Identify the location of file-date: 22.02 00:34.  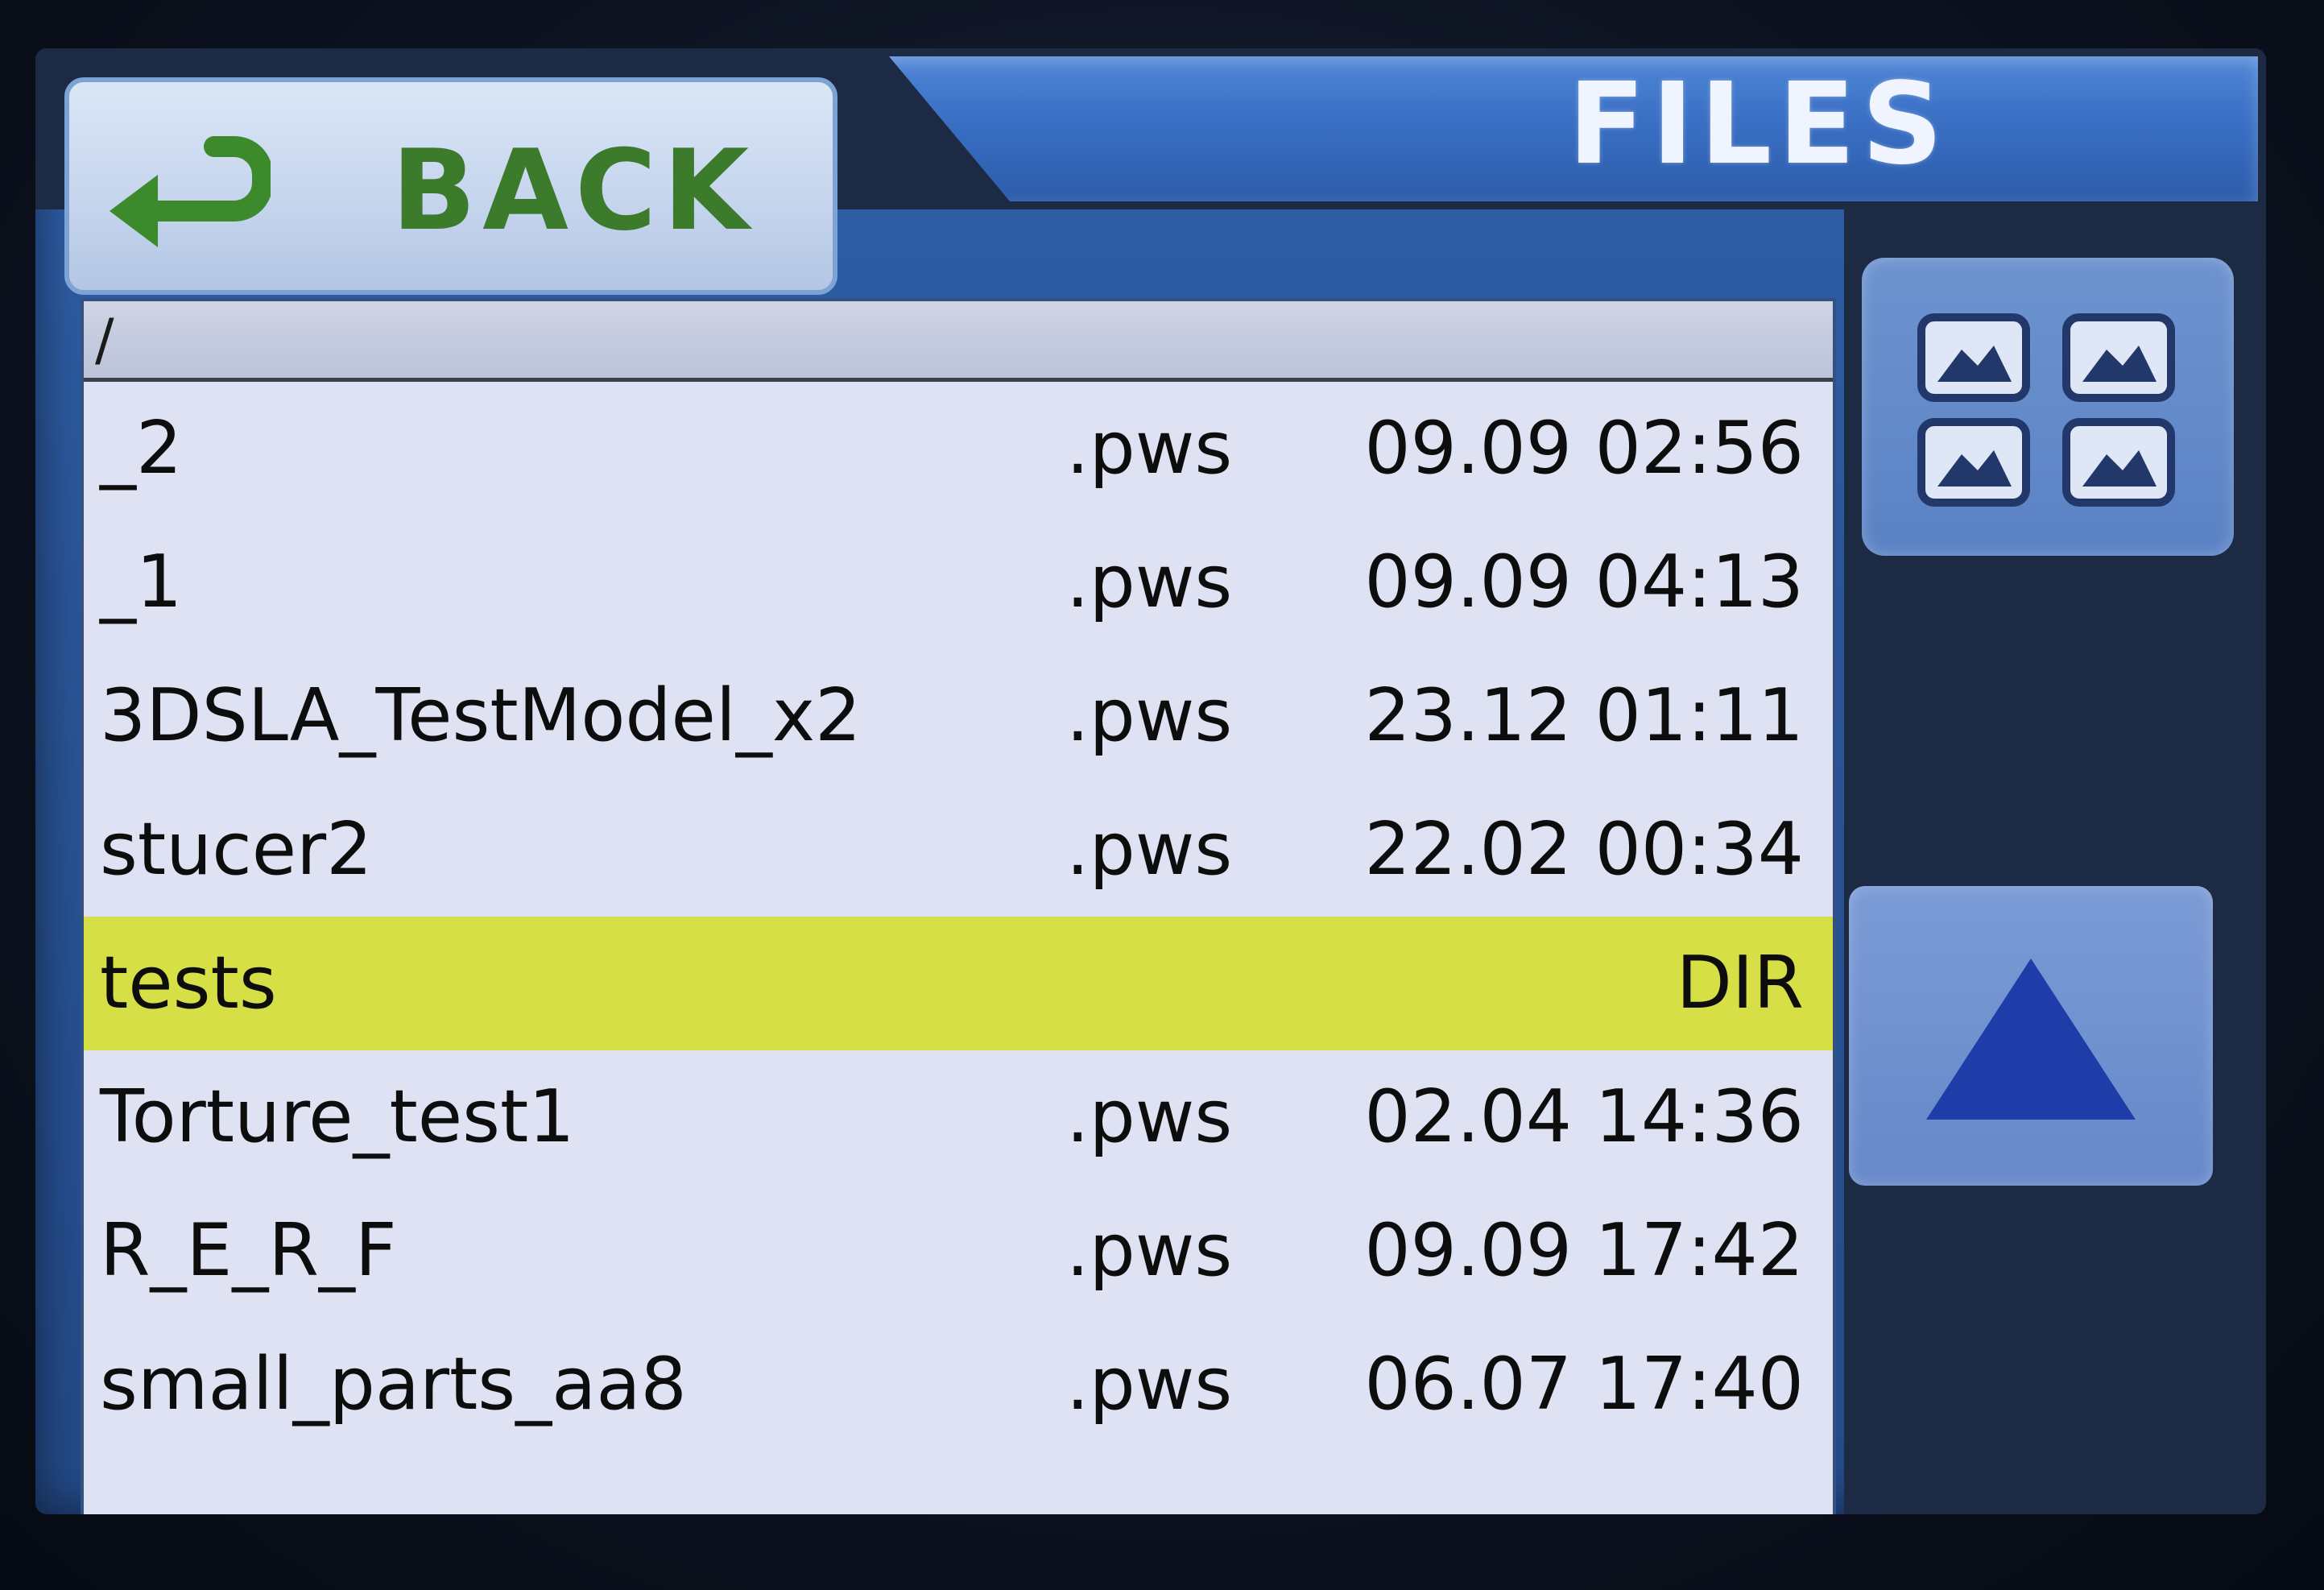
(1584, 849).